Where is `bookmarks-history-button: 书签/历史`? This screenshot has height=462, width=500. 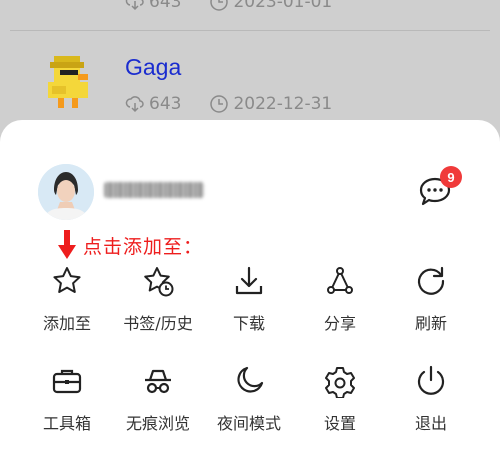
bookmarks-history-button: 书签/历史 is located at coordinates (158, 292).